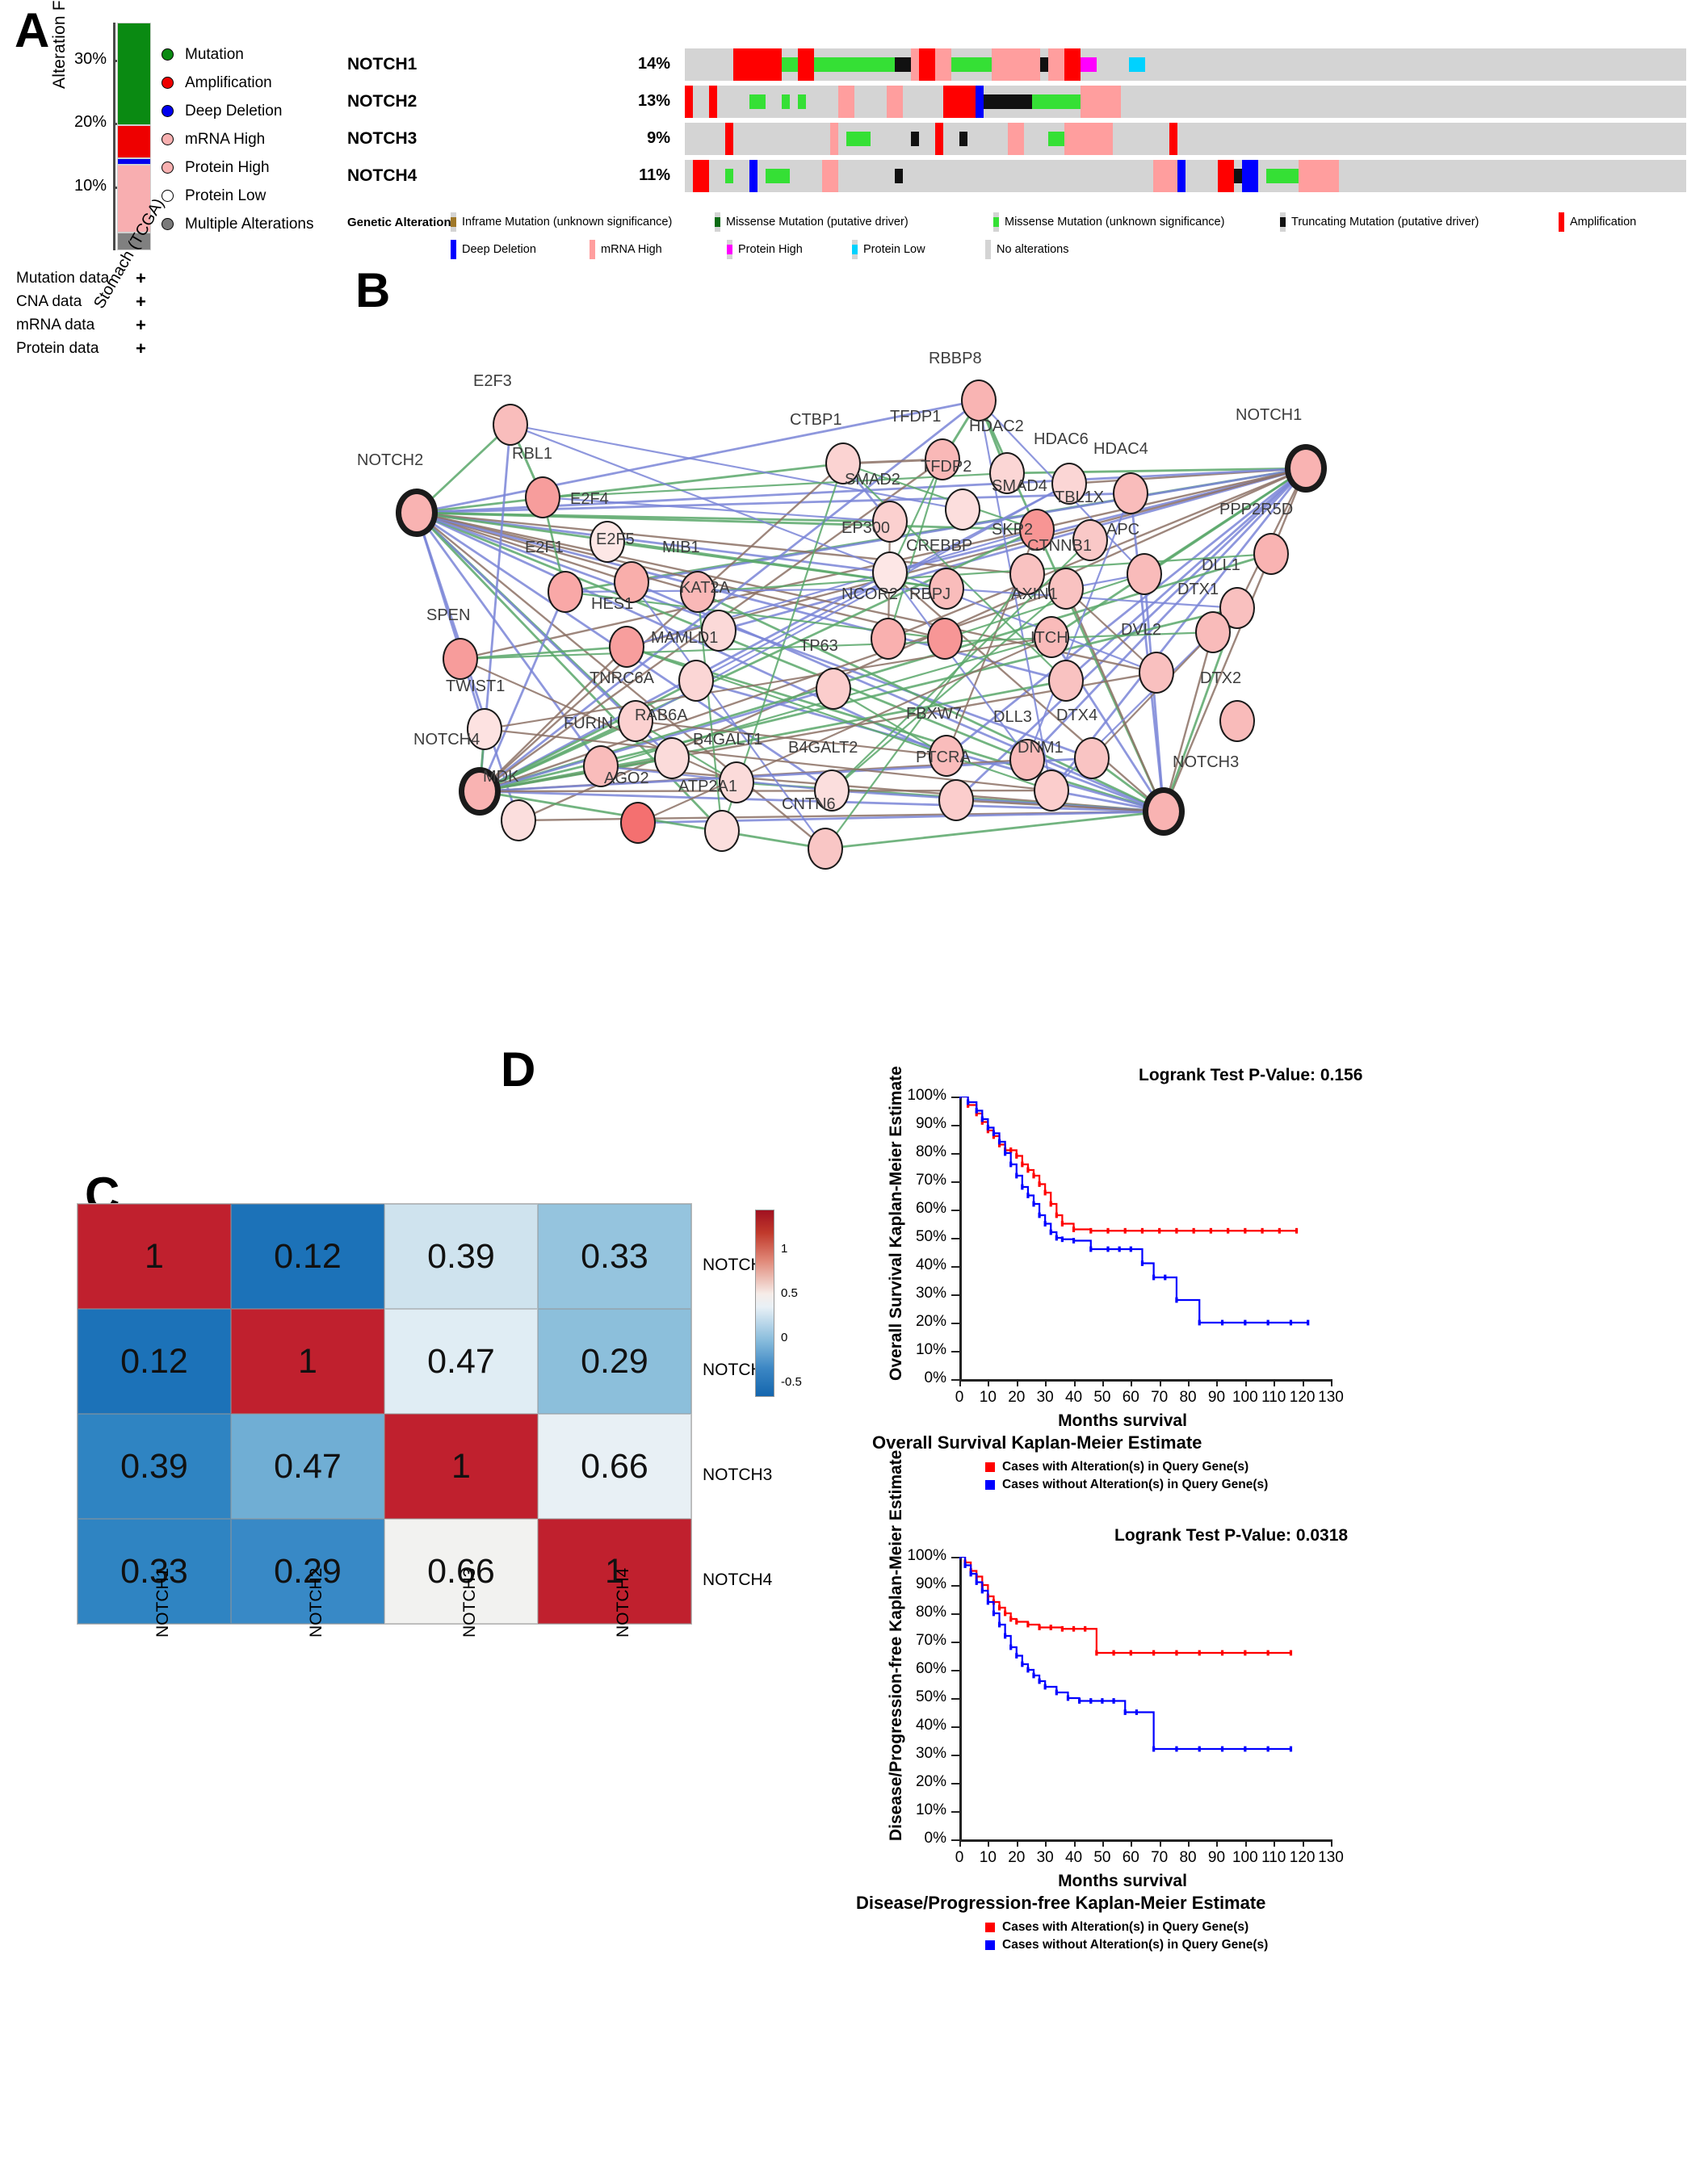 This screenshot has height=2164, width=1708. Describe the element at coordinates (1245, 1397) in the screenshot. I see `x-tick-label: 100` at that location.